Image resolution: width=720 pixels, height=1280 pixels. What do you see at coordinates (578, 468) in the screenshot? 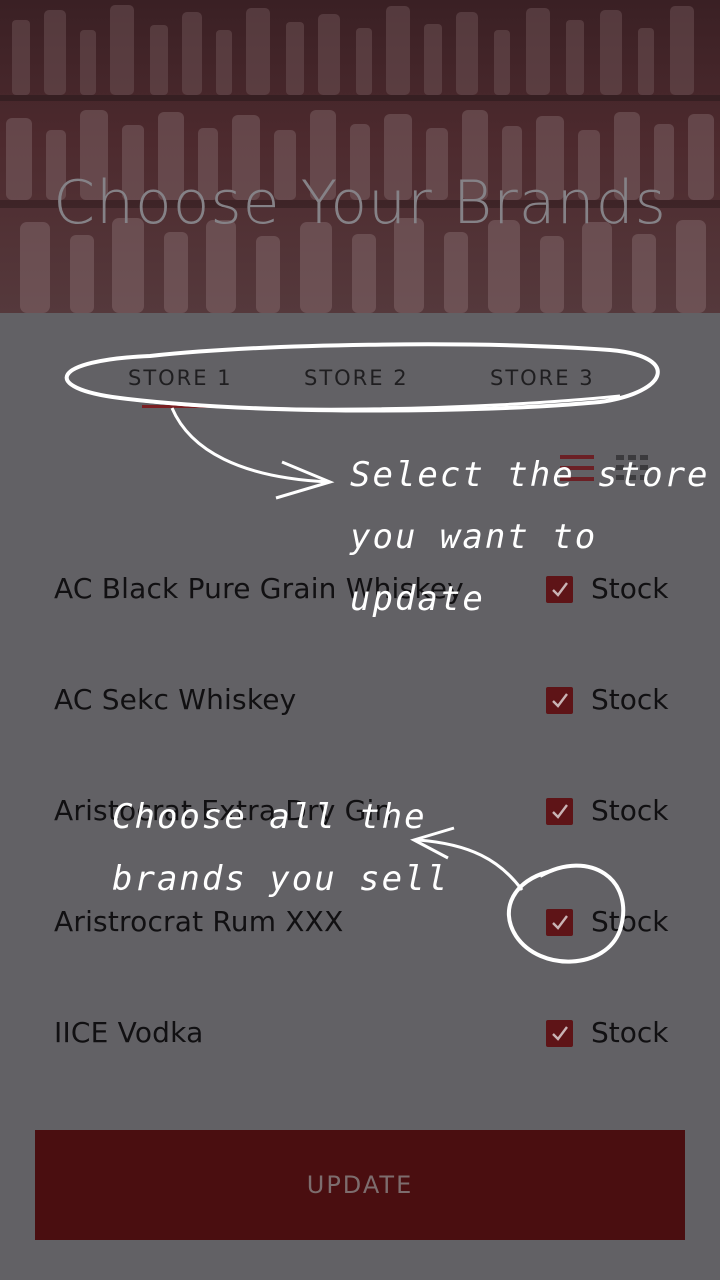
I see `list-view-icon` at bounding box center [578, 468].